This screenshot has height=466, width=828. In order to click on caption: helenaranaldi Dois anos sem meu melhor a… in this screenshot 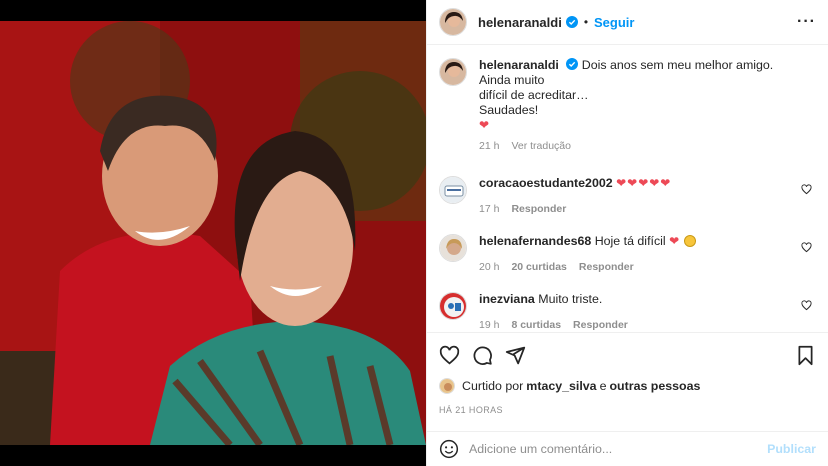, I will do `click(626, 106)`.